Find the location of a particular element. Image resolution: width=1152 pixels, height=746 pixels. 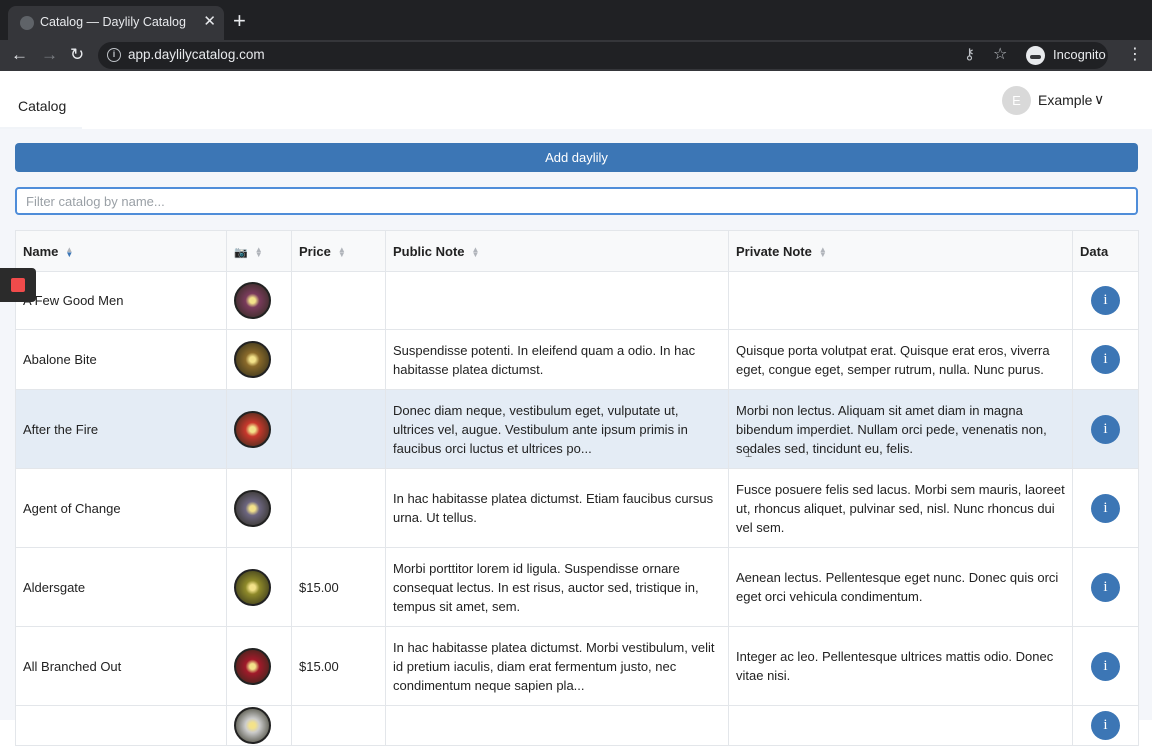

user-menu-name: Example is located at coordinates (1065, 100).